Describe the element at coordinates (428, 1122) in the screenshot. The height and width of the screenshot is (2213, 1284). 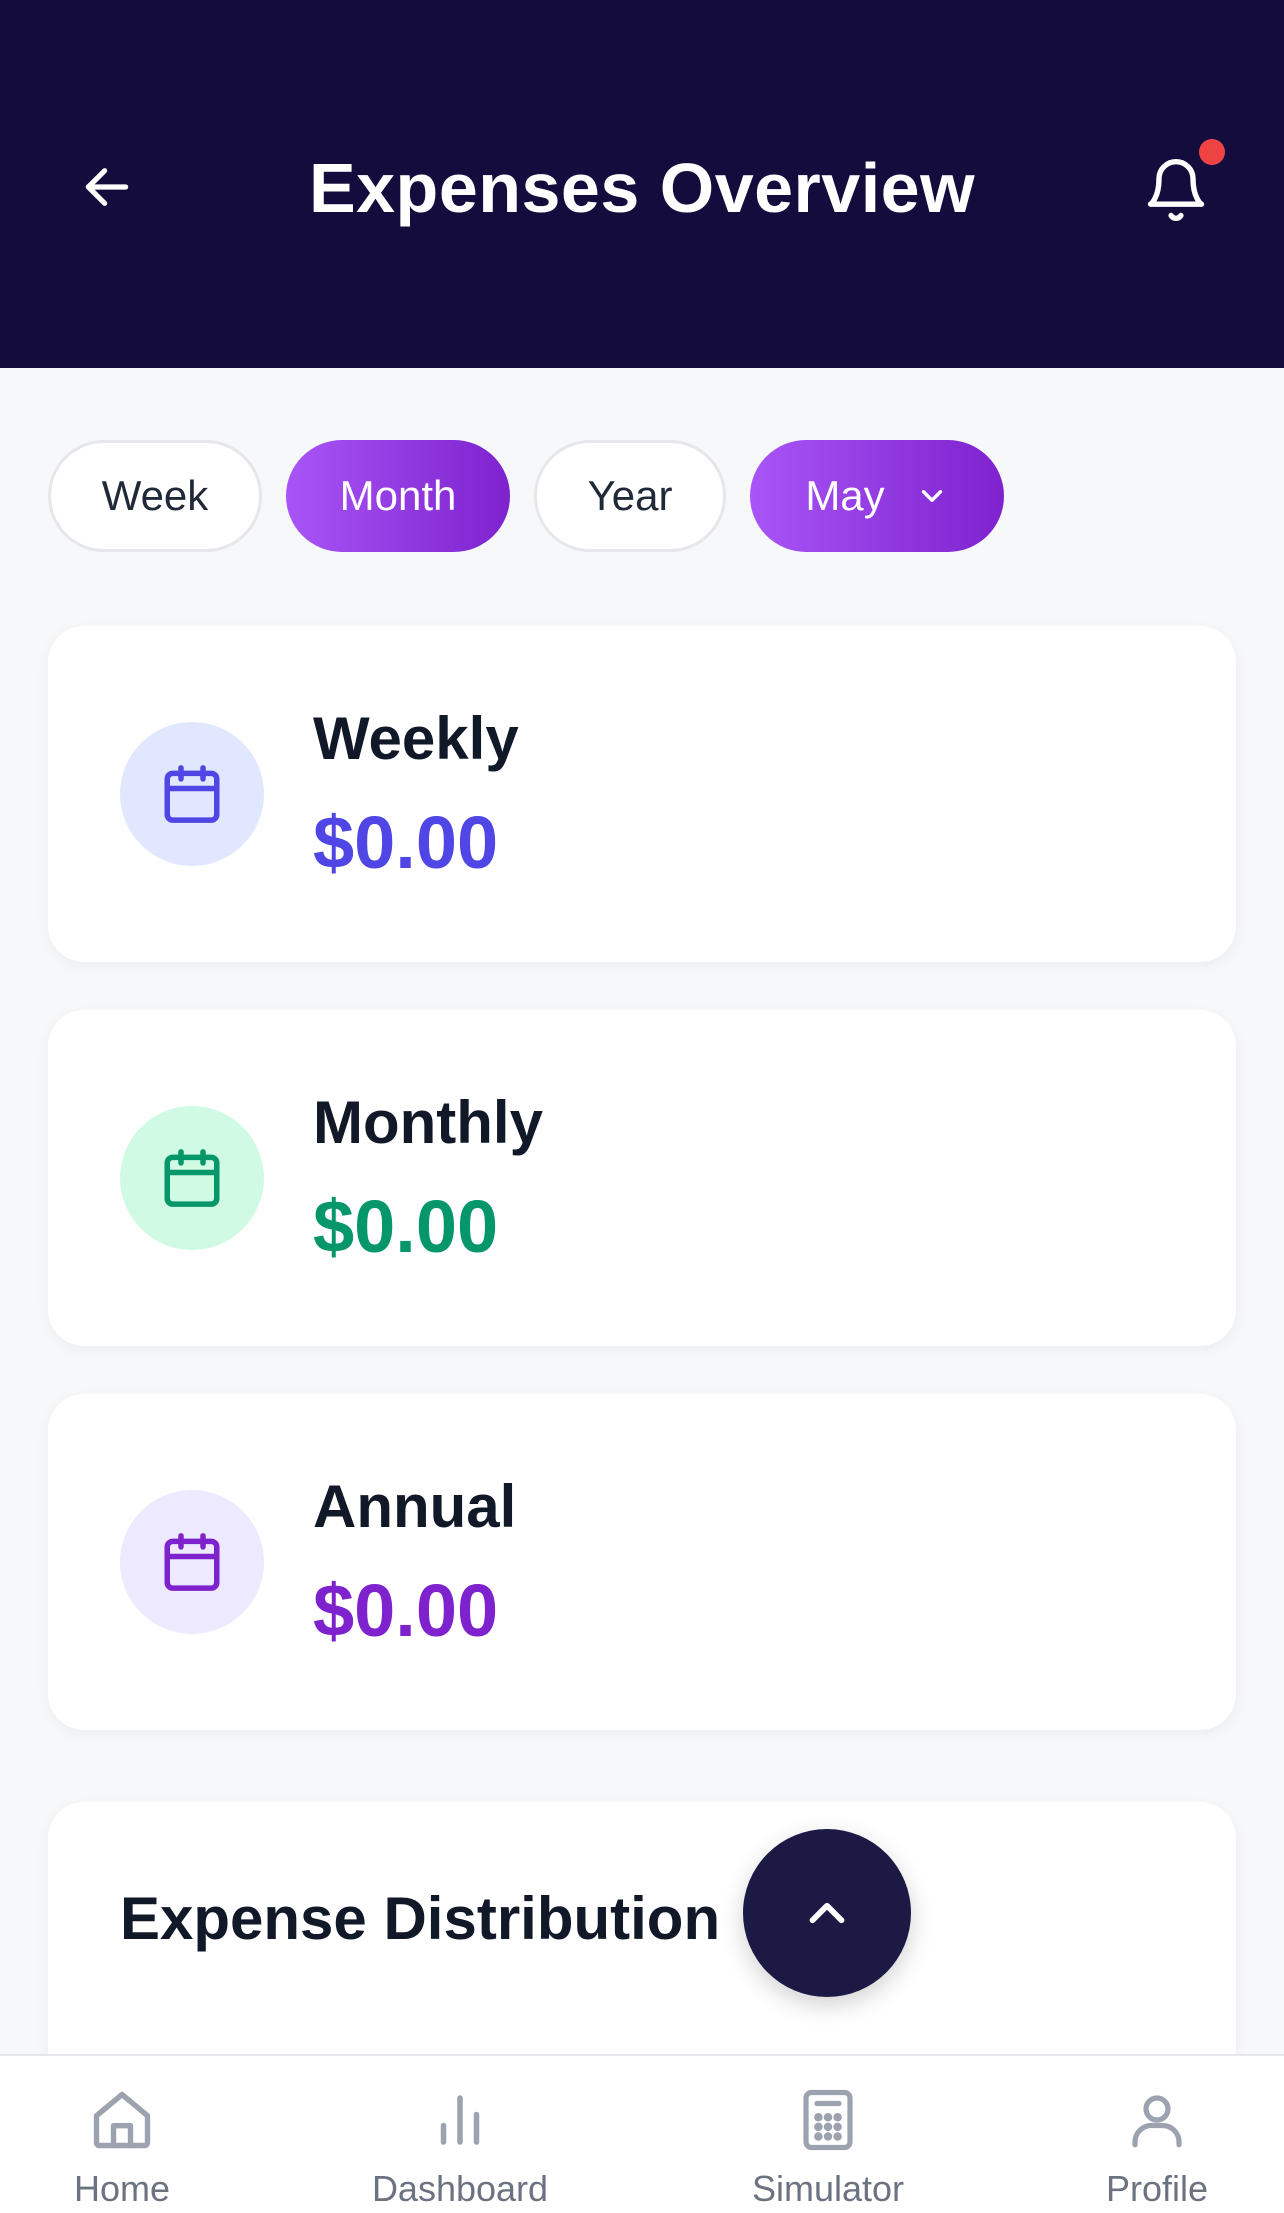
I see `monthly-label: Monthly` at that location.